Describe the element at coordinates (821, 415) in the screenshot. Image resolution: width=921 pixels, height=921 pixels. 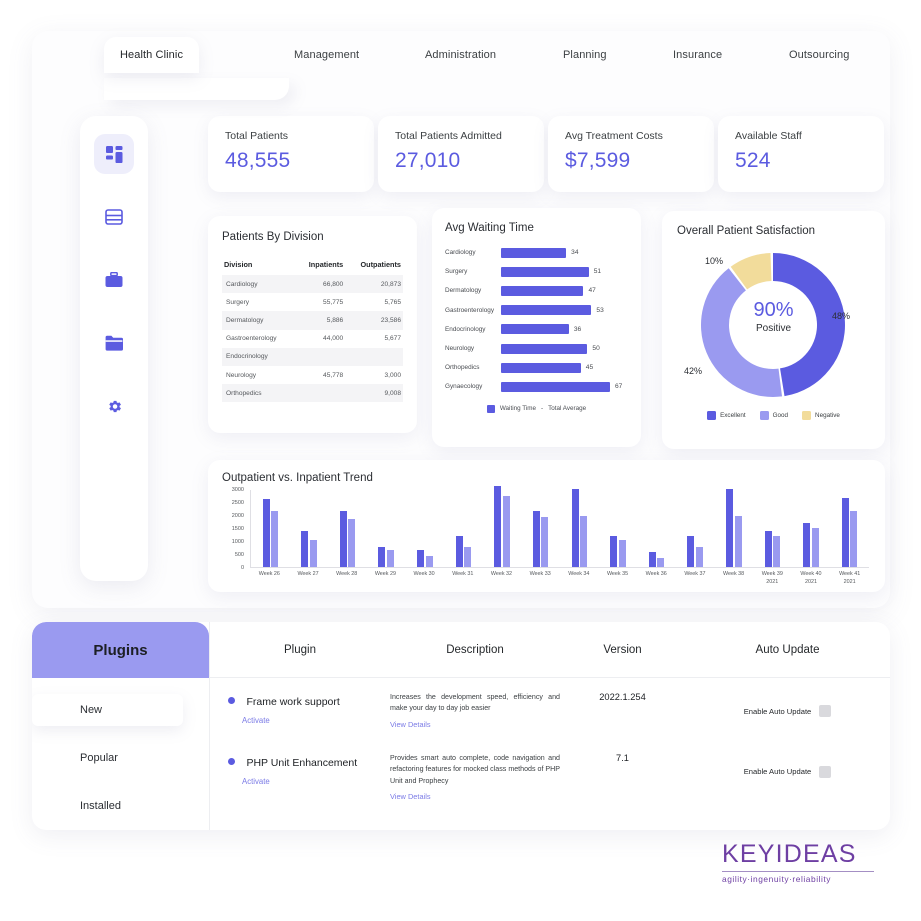
I see `legend-item-negative: Negative` at that location.